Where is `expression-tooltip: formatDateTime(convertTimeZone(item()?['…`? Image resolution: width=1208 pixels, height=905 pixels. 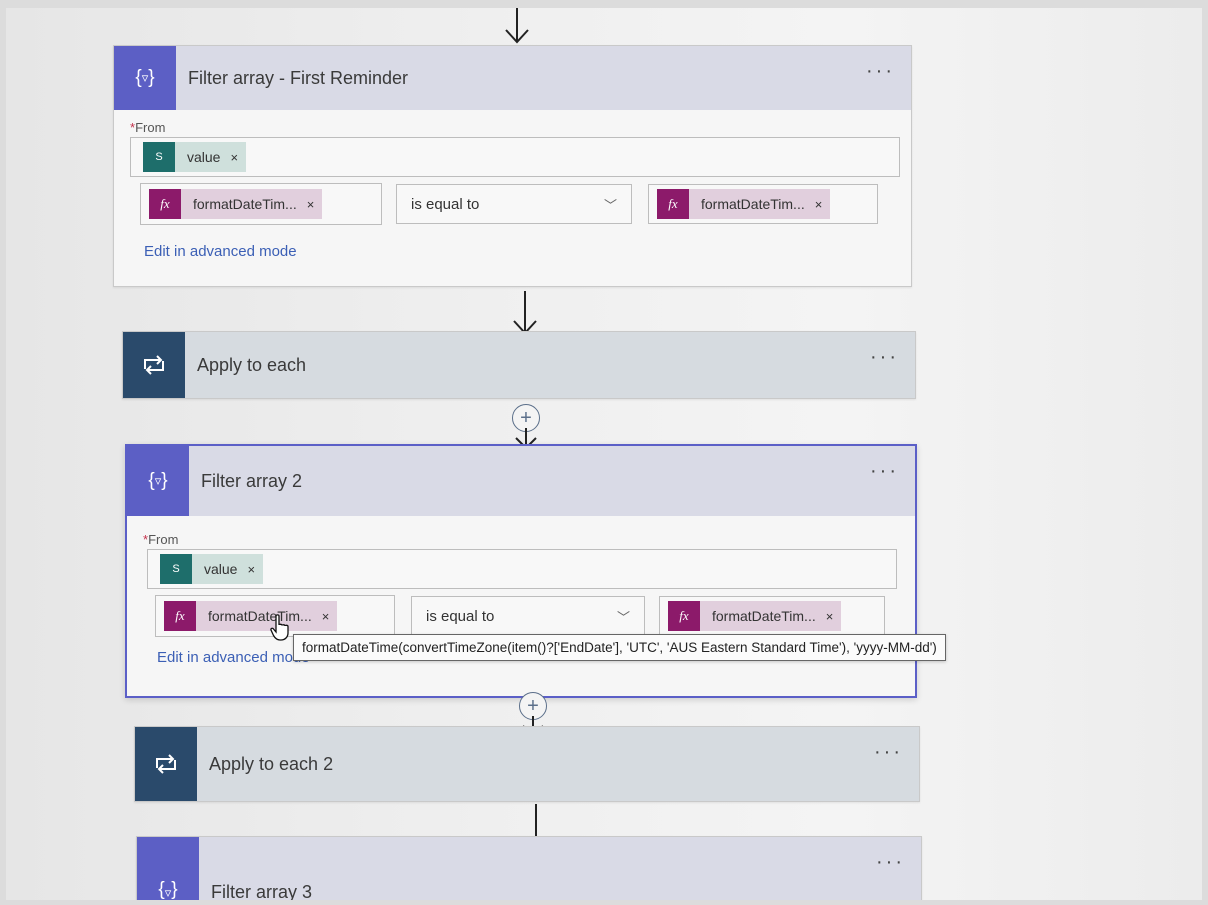
expression-tooltip: formatDateTime(convertTimeZone(item()?['… is located at coordinates (619, 647).